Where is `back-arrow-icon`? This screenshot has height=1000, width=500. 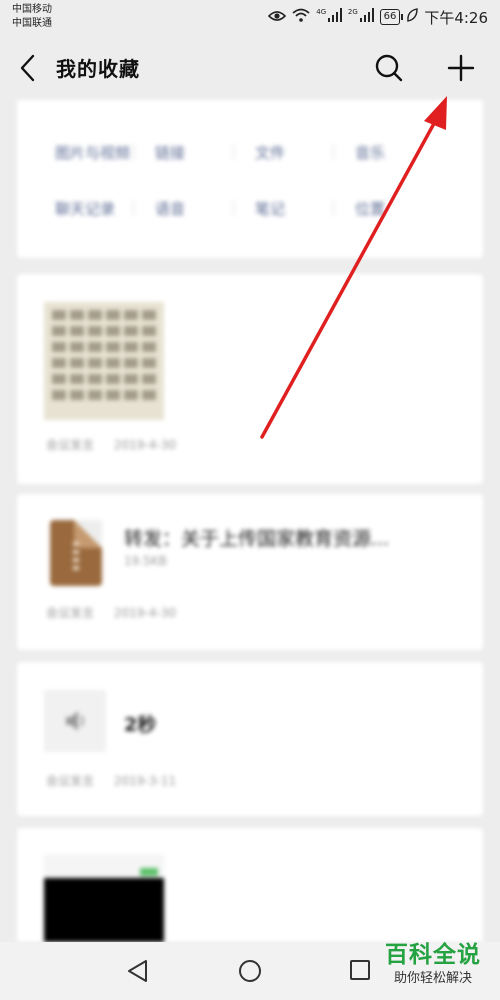 back-arrow-icon is located at coordinates (27, 68).